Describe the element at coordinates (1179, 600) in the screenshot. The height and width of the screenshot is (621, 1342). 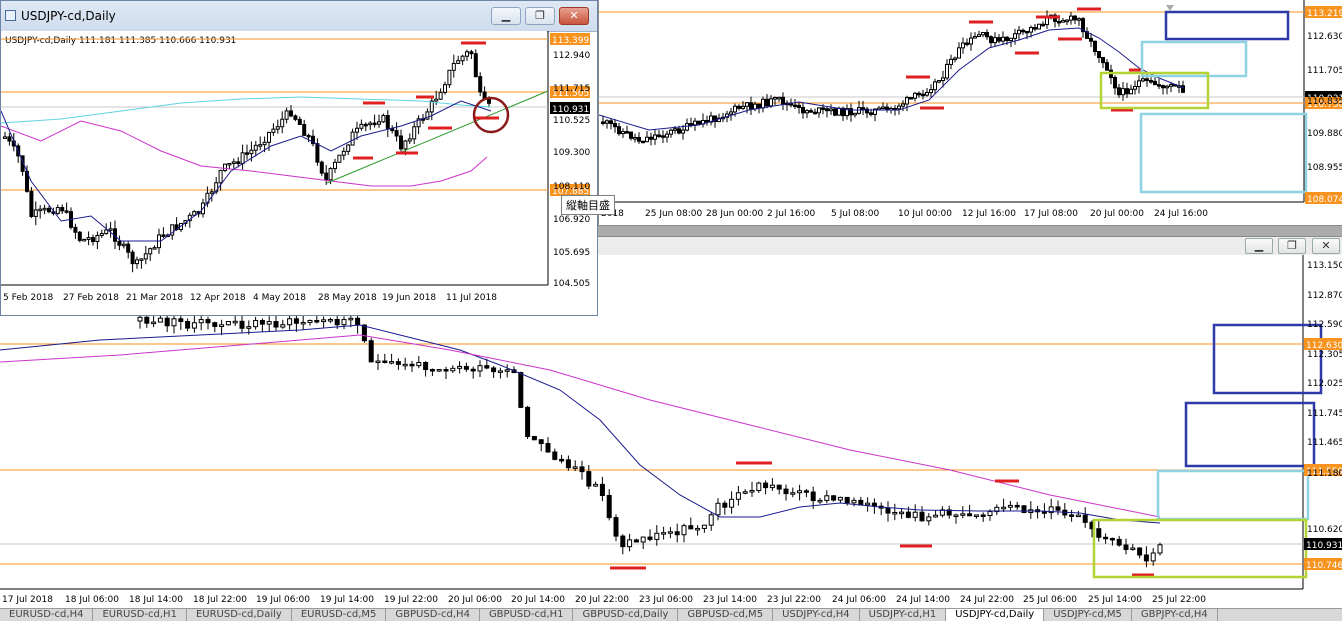
I see `main-date-tick: 25 Jul 22:00` at that location.